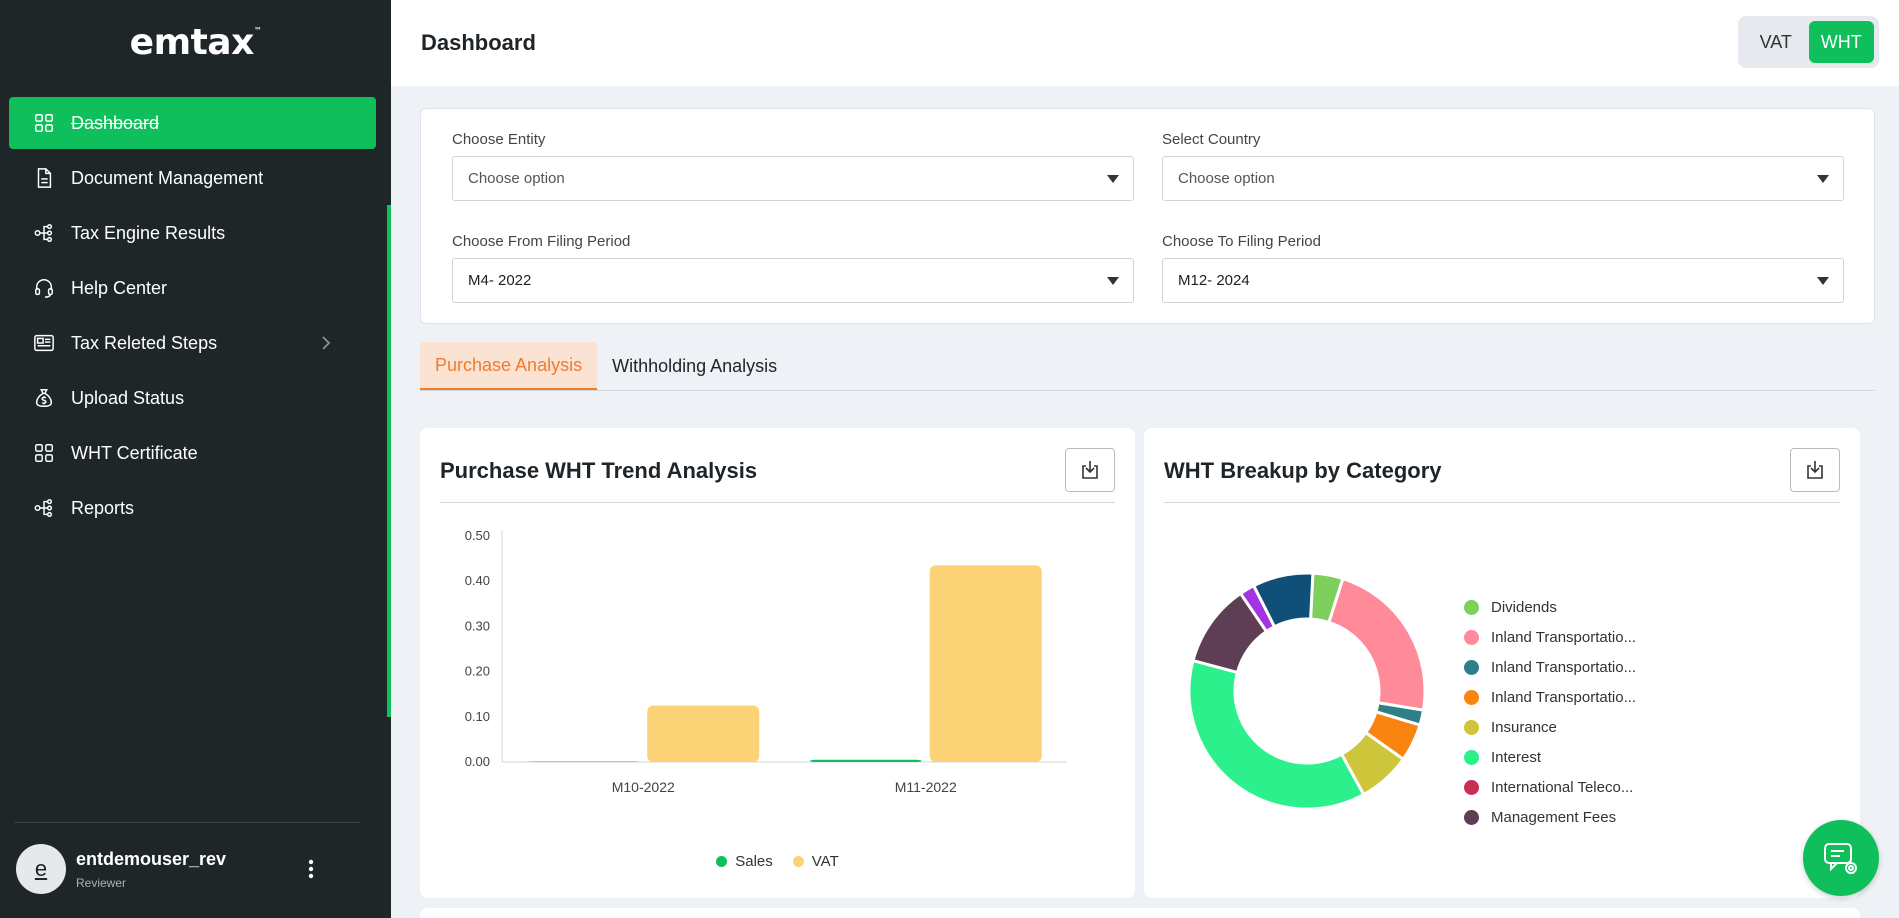  What do you see at coordinates (192, 398) in the screenshot?
I see `sidebar-item-upload-status: Upload Status` at bounding box center [192, 398].